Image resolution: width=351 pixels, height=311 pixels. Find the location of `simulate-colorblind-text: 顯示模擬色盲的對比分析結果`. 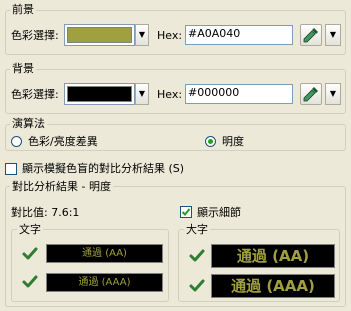

simulate-colorblind-text: 顯示模擬色盲的對比分析結果 is located at coordinates (93, 168).